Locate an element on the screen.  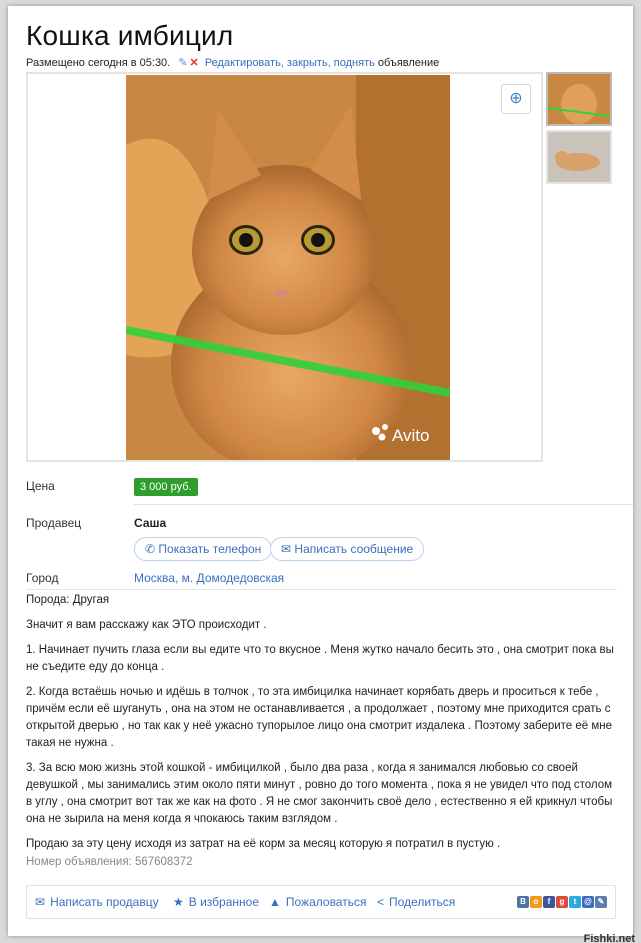
pencil-icon: ✎ is located at coordinates (182, 63).